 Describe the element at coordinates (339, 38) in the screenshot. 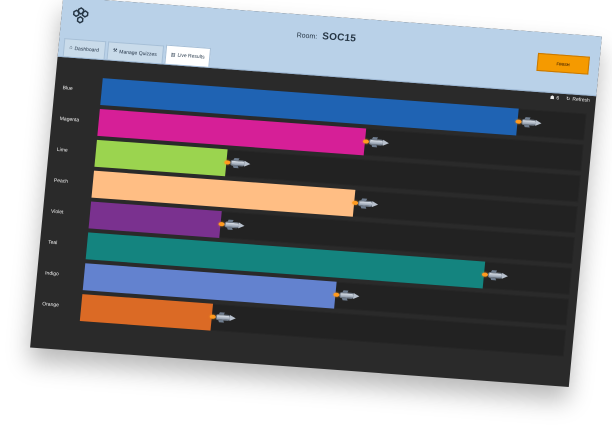

I see `room-code: SOC15` at that location.